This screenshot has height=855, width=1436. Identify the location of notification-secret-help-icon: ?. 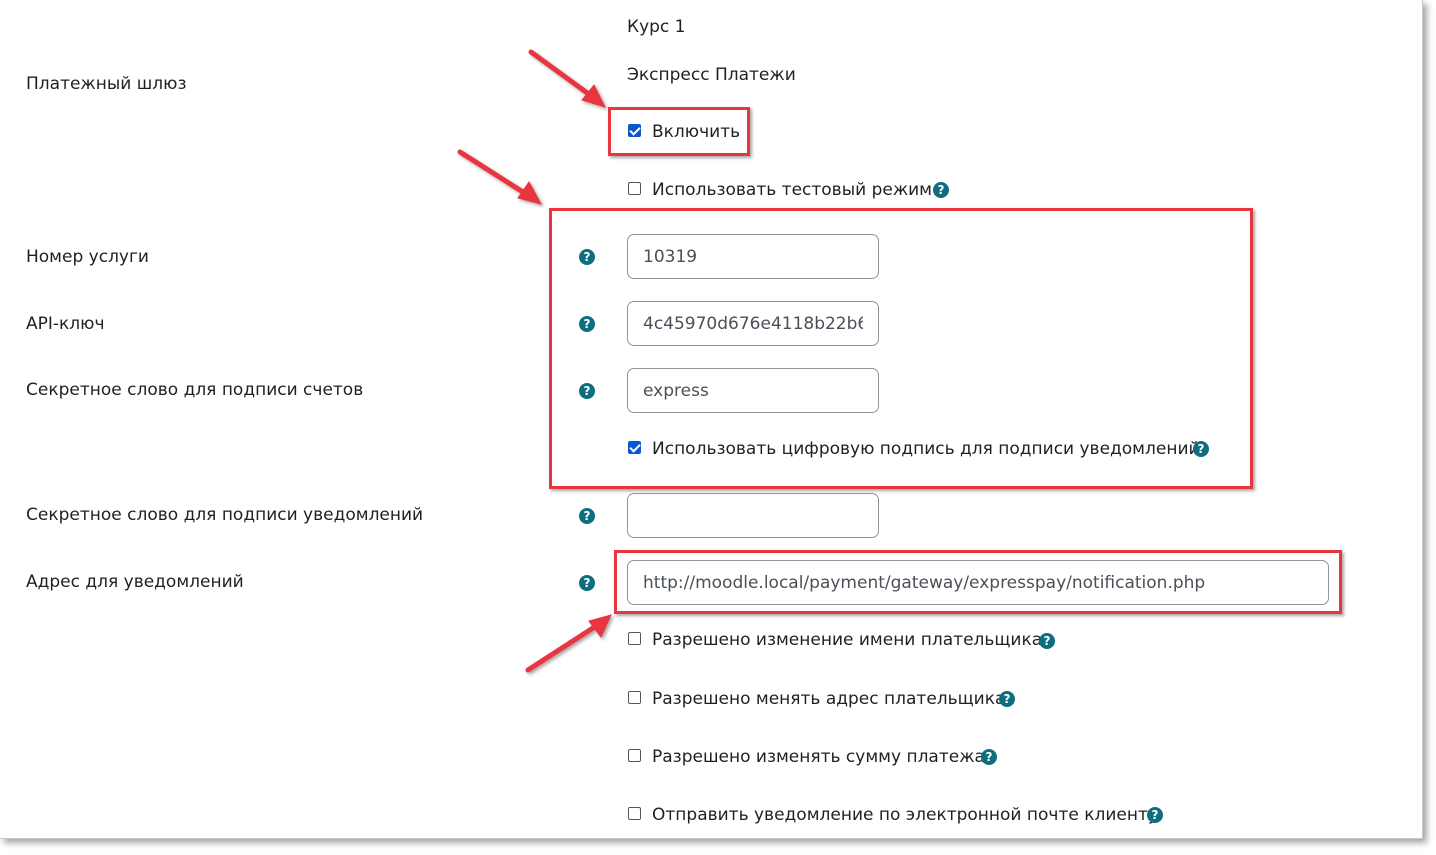
(587, 516).